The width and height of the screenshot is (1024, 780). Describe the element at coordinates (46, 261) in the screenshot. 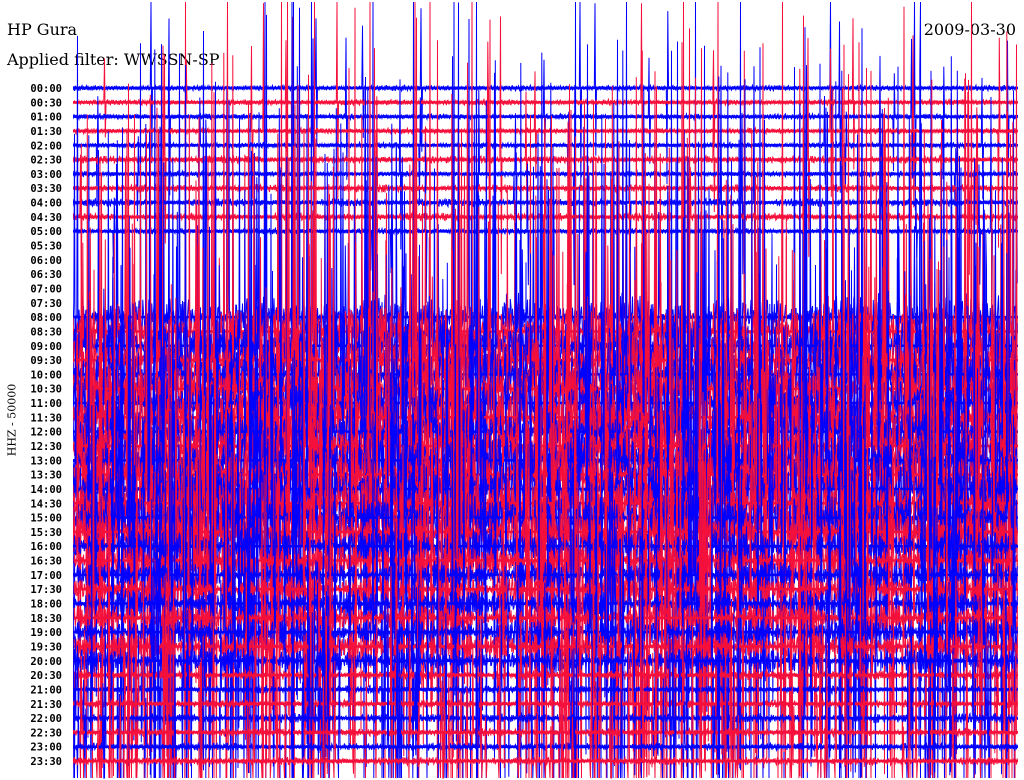

I see `row-time-label: 06:00` at that location.